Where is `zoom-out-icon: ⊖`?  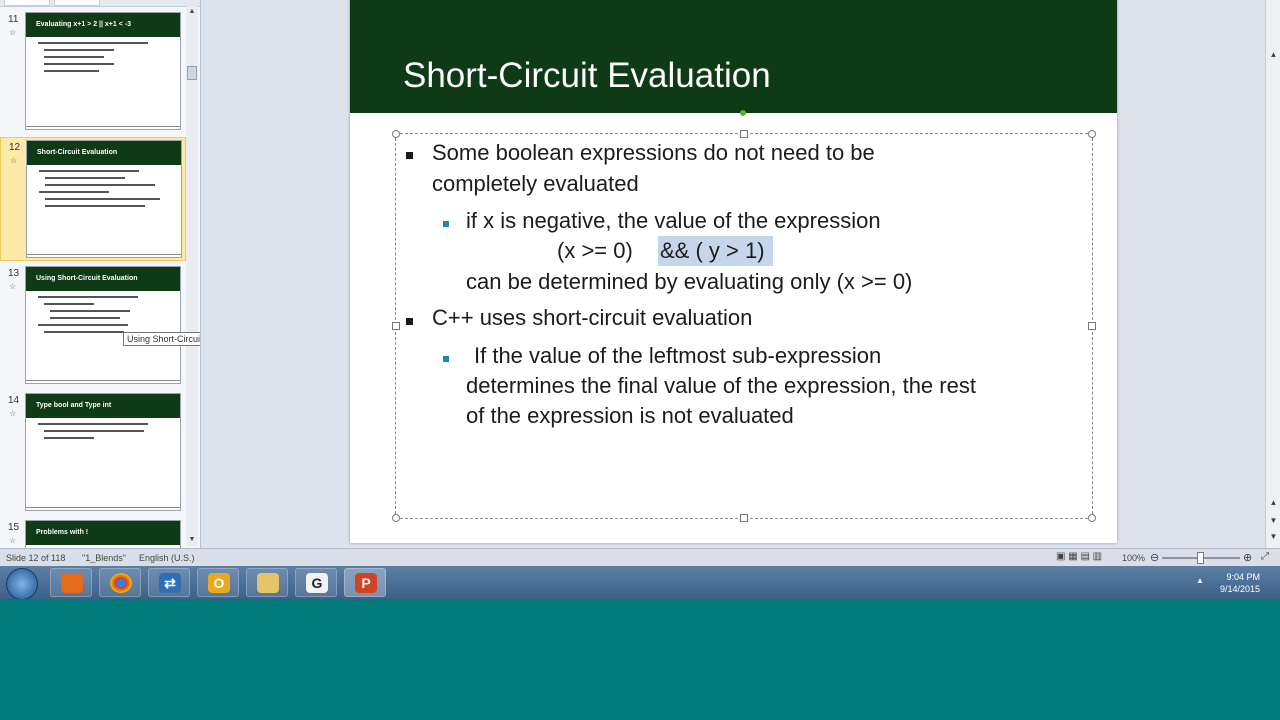 zoom-out-icon: ⊖ is located at coordinates (1154, 557).